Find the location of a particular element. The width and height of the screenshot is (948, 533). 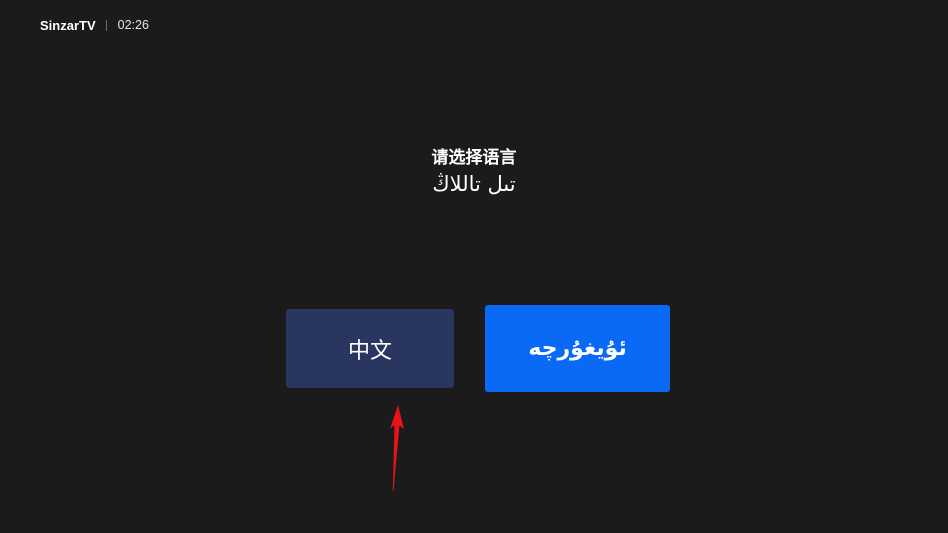

annotation-arrow-icon is located at coordinates (397, 448).